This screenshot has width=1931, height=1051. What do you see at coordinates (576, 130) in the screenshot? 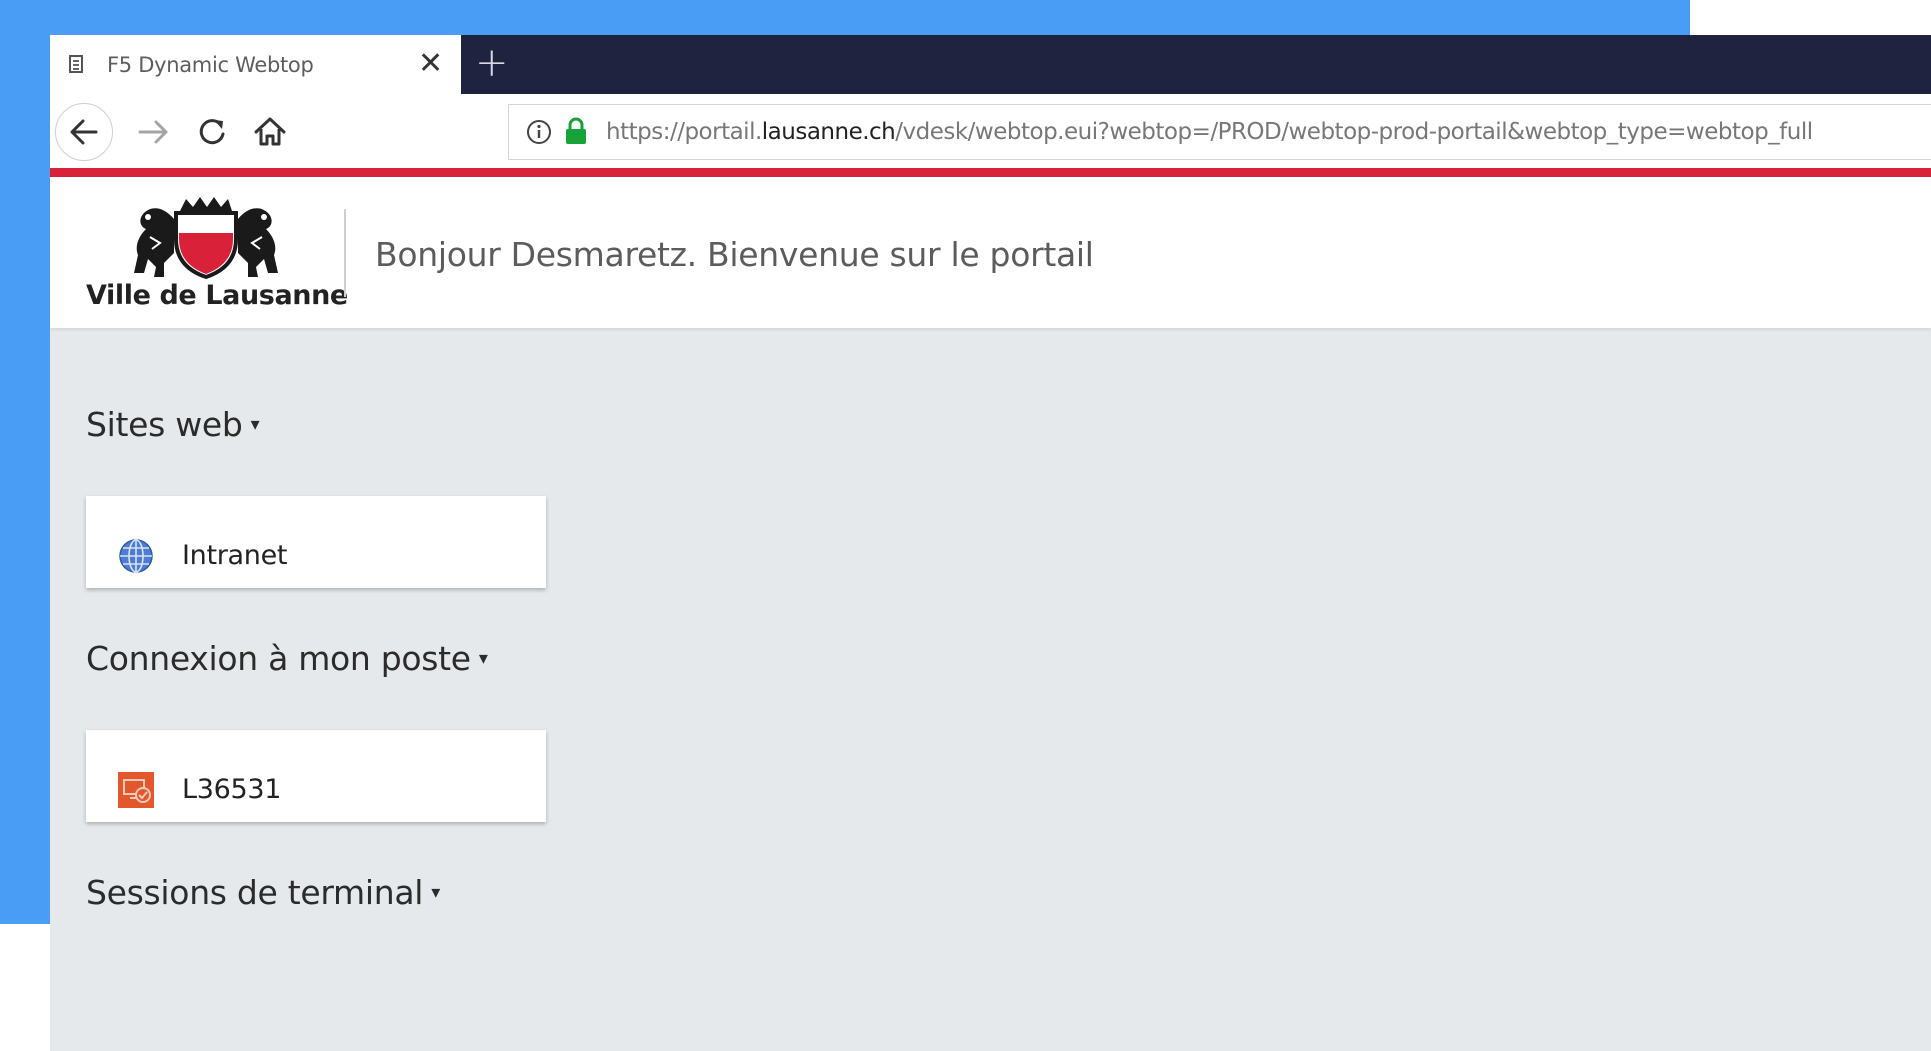
I see `lock-icon` at bounding box center [576, 130].